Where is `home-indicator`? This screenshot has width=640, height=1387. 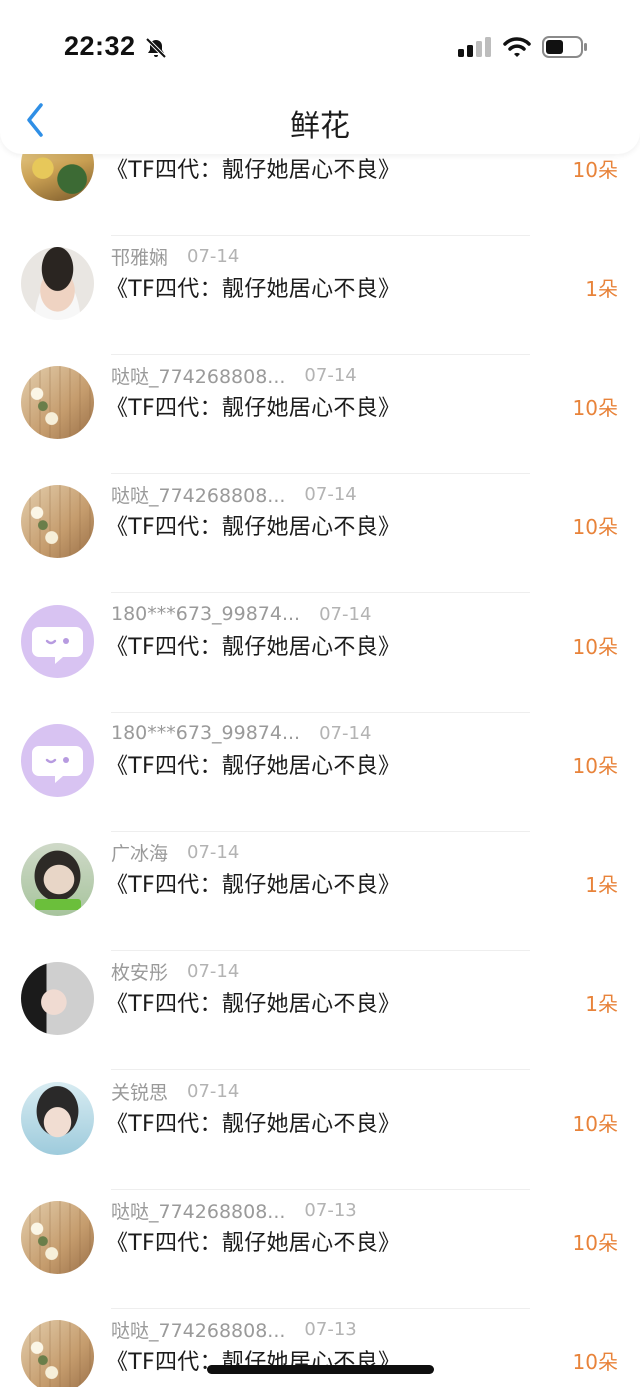 home-indicator is located at coordinates (320, 1369).